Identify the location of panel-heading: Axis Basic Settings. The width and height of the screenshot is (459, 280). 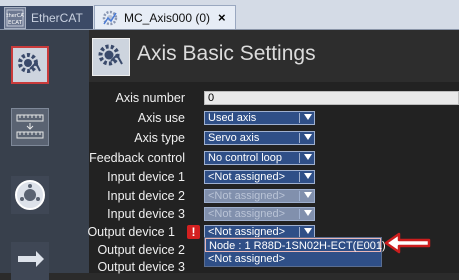
(274, 56).